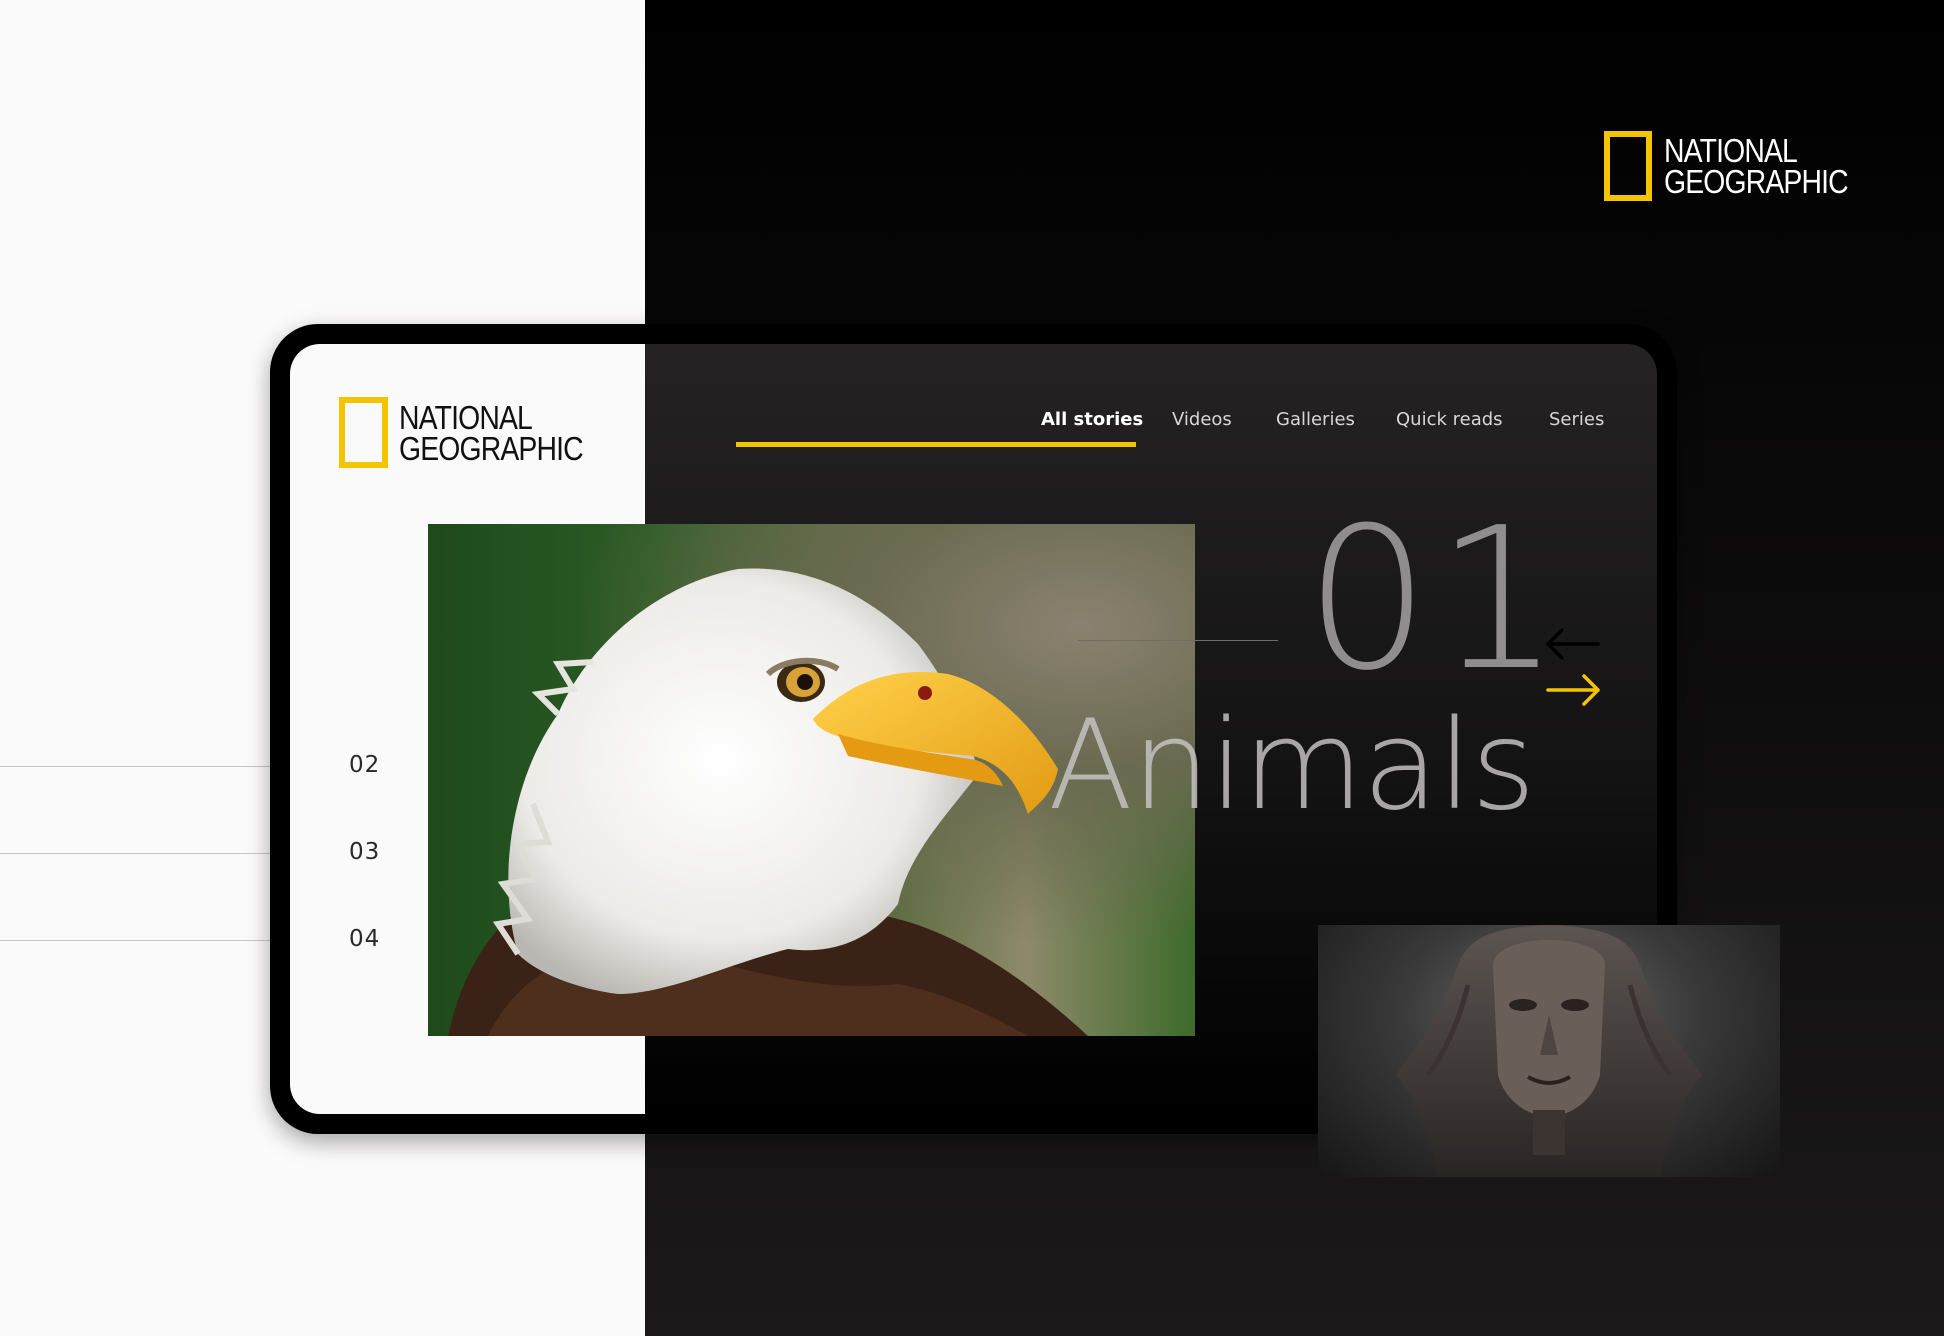  I want to click on nav-quick-reads: Quick reads, so click(1449, 419).